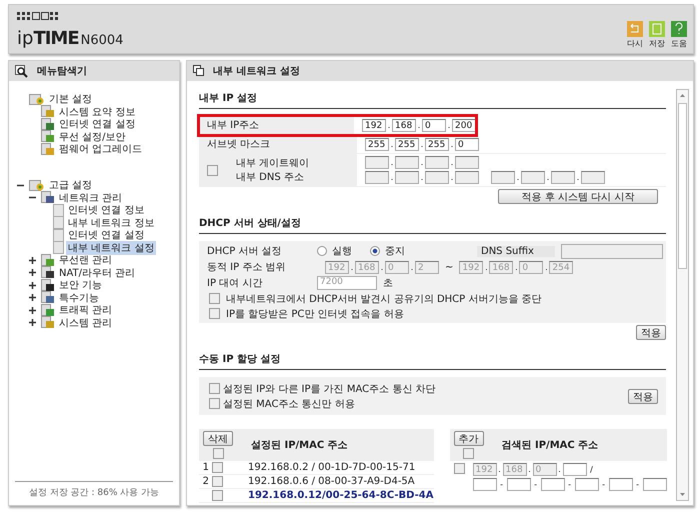  What do you see at coordinates (79, 297) in the screenshot?
I see `menu-item: 특수기능` at bounding box center [79, 297].